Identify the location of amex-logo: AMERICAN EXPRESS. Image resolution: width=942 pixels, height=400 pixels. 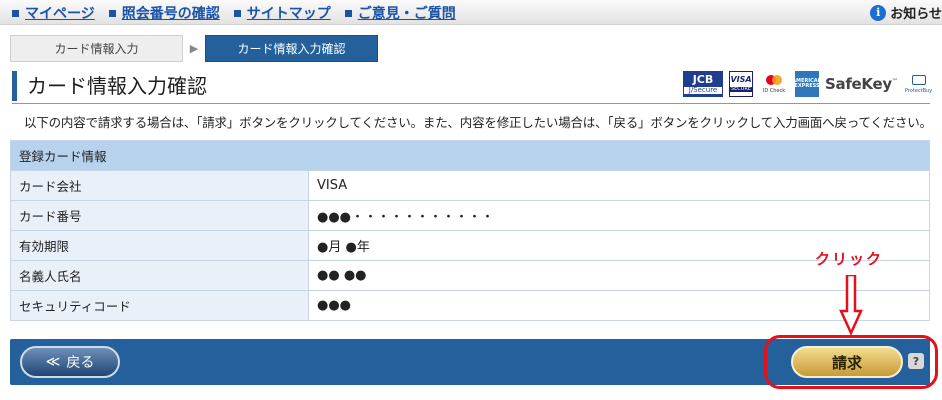
(807, 84).